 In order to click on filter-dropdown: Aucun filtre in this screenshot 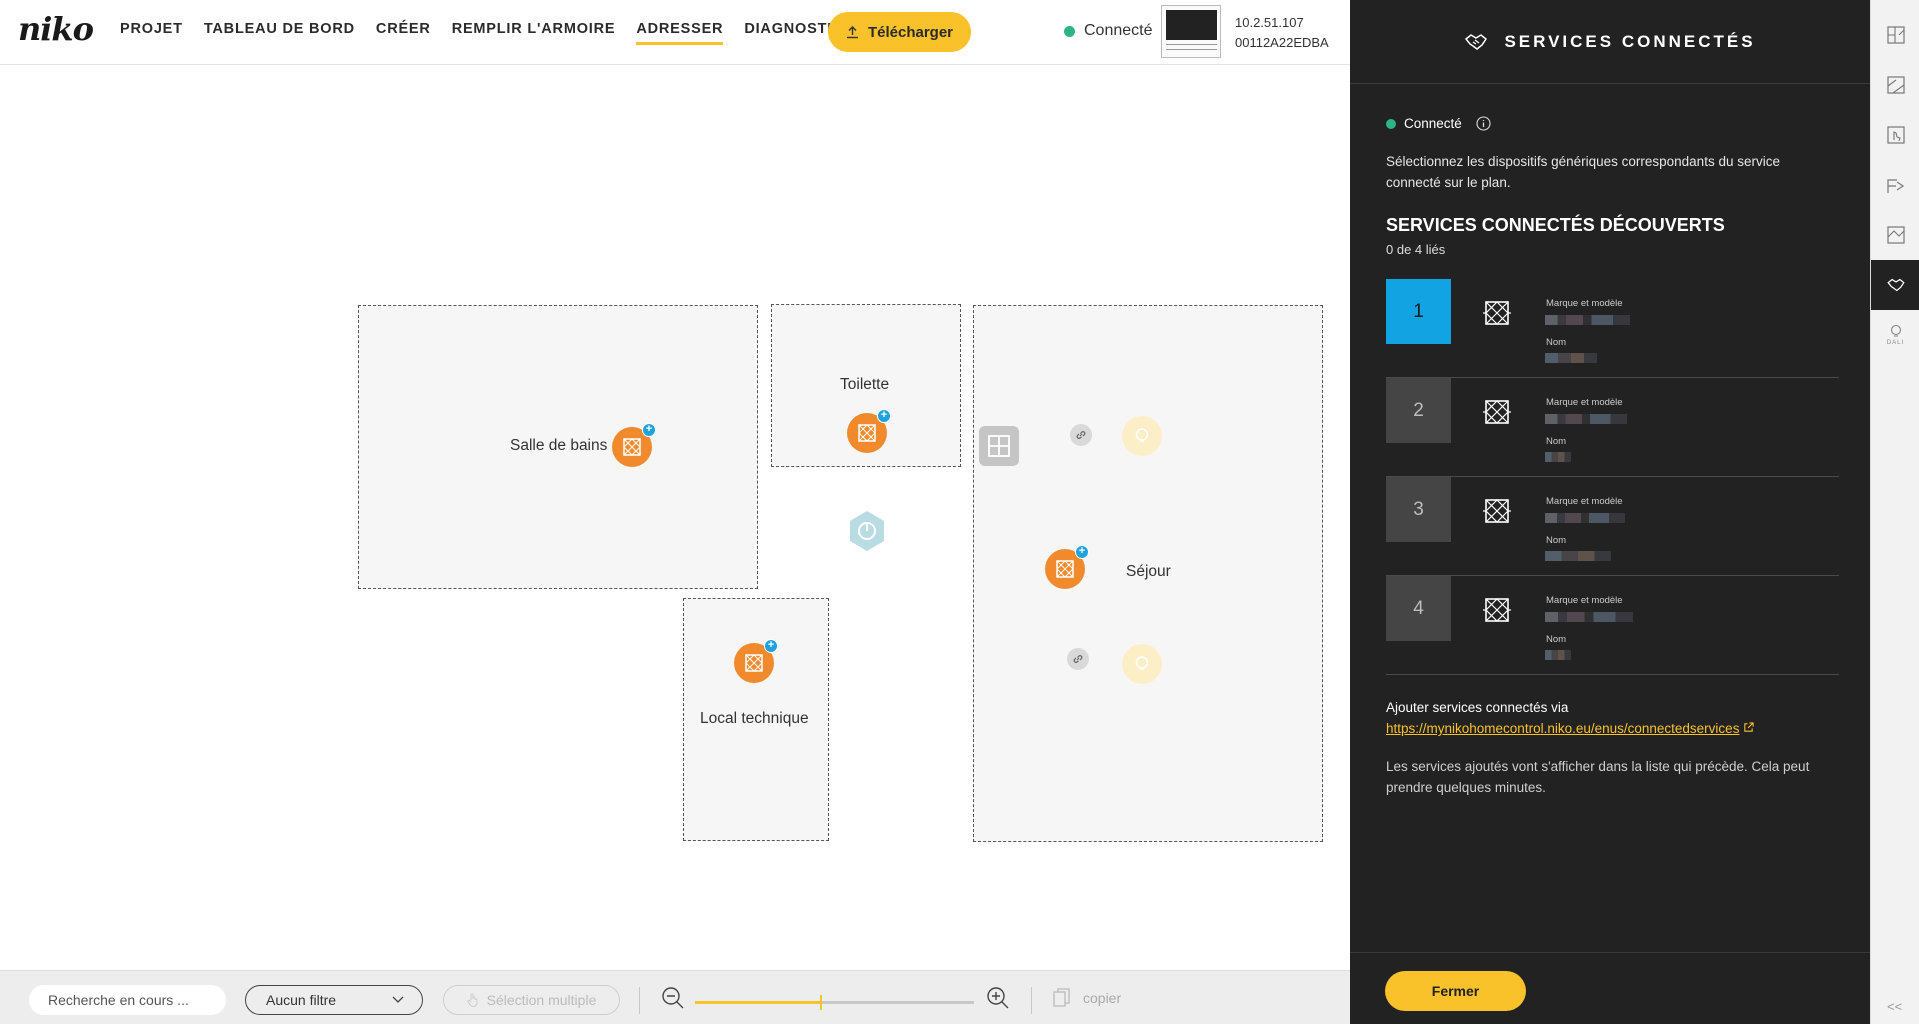, I will do `click(334, 1000)`.